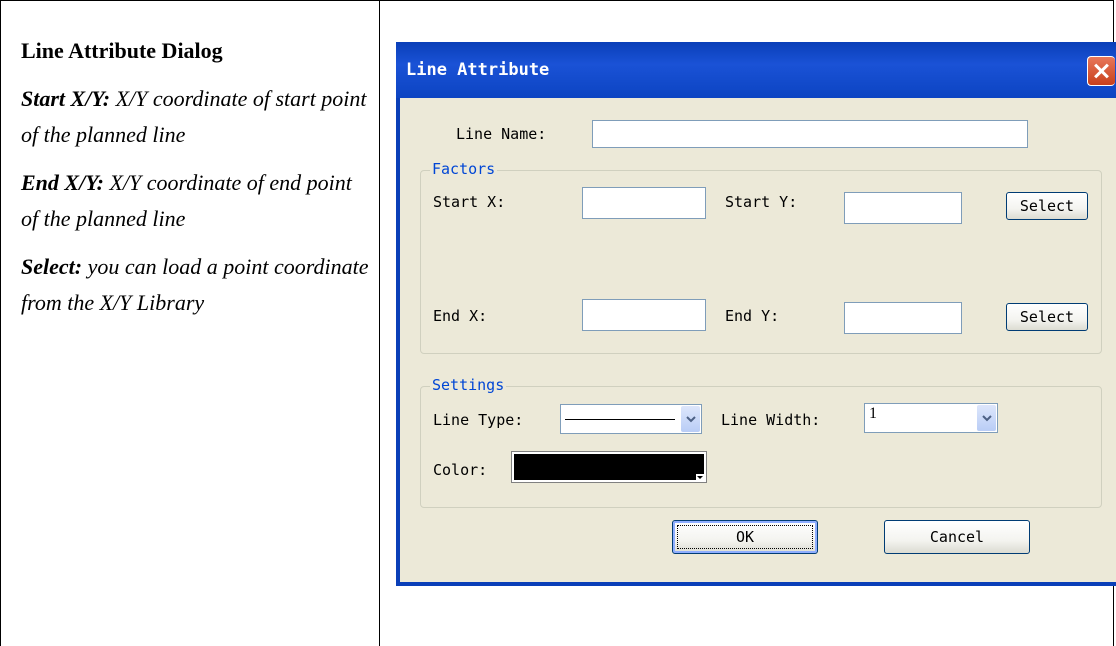  What do you see at coordinates (609, 467) in the screenshot?
I see `color-picker` at bounding box center [609, 467].